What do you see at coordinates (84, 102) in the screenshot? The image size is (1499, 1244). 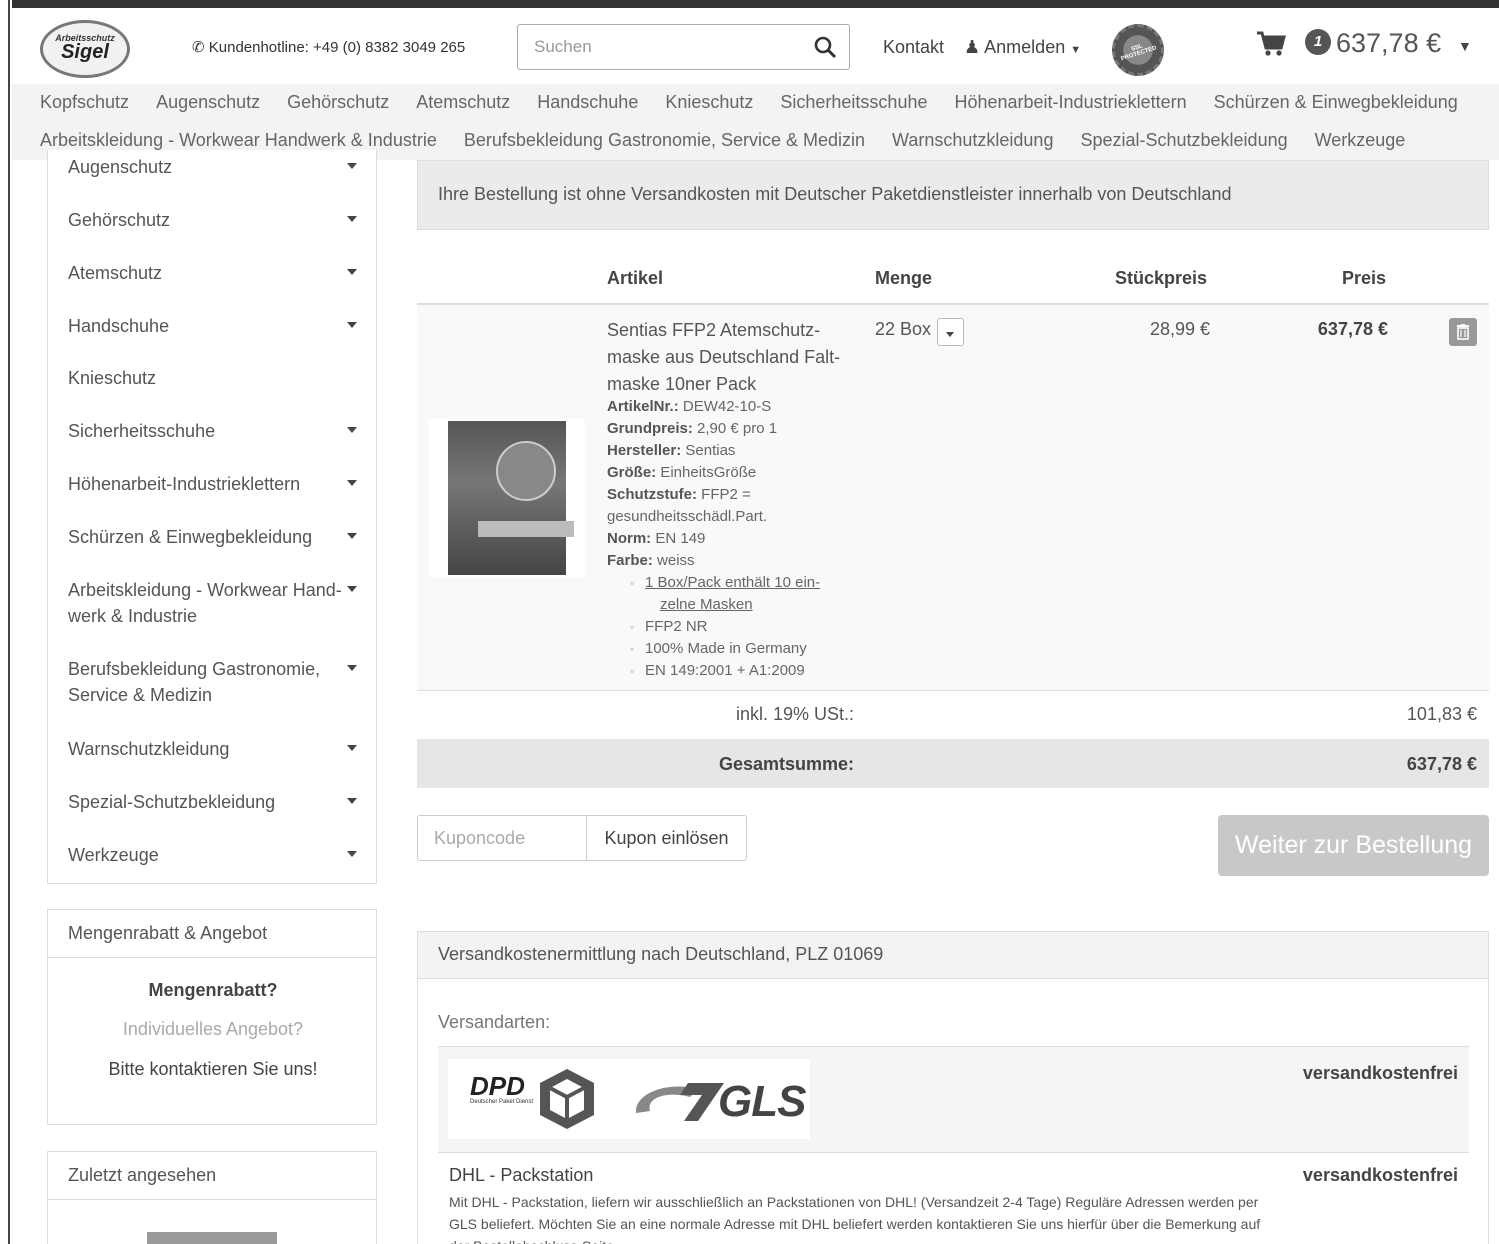 I see `nav-item: Kopfschutz` at bounding box center [84, 102].